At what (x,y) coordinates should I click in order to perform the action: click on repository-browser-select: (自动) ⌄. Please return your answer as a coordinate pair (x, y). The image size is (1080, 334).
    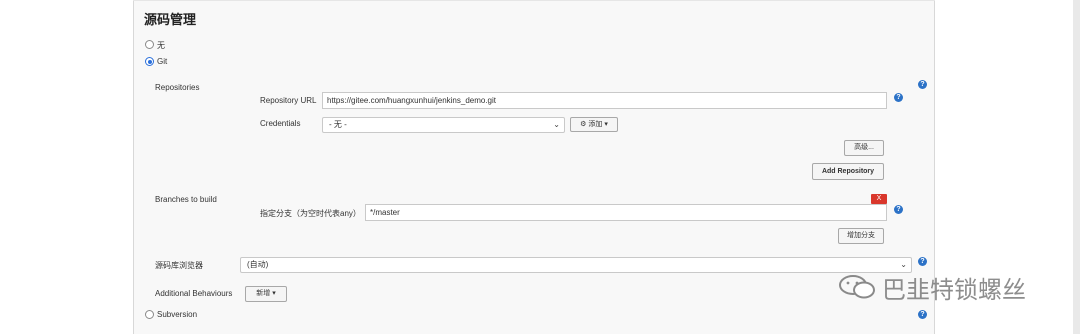
    Looking at the image, I should click on (576, 265).